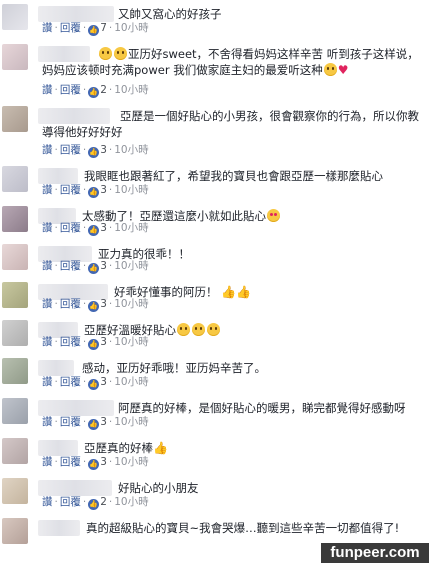 This screenshot has width=435, height=566. What do you see at coordinates (217, 530) in the screenshot?
I see `comment-item: 真的超級貼心的寶貝~我會哭爆…聽到這些辛苦一切都值得了!` at bounding box center [217, 530].